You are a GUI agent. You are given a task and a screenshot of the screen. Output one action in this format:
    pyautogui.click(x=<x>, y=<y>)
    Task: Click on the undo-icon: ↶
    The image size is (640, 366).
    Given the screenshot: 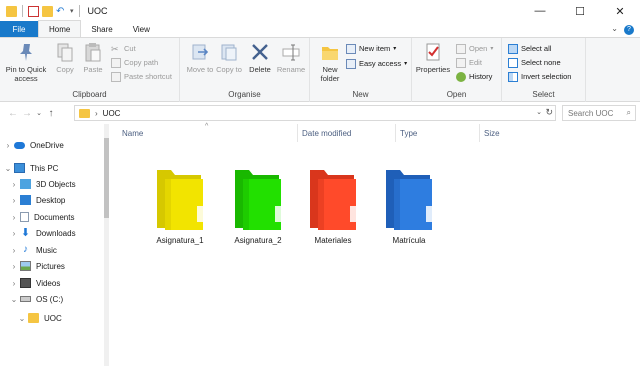 What is the action you would take?
    pyautogui.click(x=61, y=11)
    